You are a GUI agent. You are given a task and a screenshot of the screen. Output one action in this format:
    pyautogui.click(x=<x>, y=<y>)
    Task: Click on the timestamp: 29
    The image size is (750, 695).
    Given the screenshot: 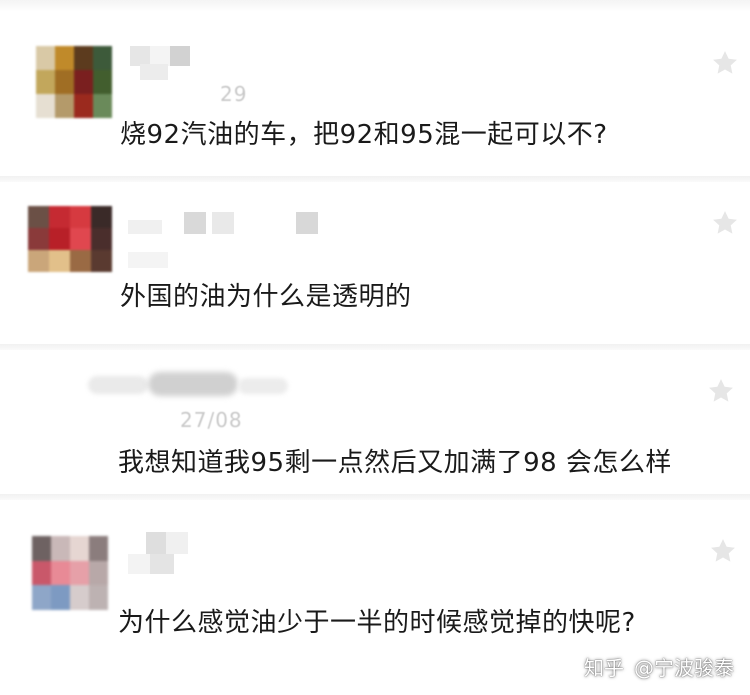 What is the action you would take?
    pyautogui.click(x=234, y=94)
    